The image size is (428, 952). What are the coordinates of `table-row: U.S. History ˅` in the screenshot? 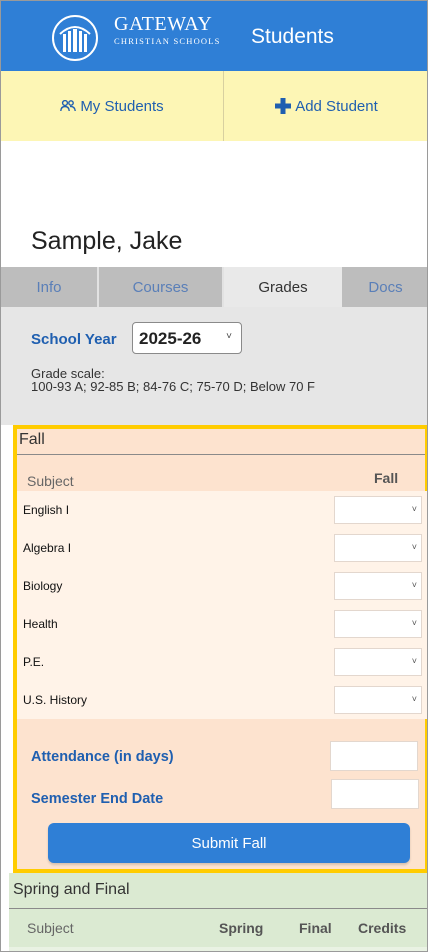 It's located at (222, 700).